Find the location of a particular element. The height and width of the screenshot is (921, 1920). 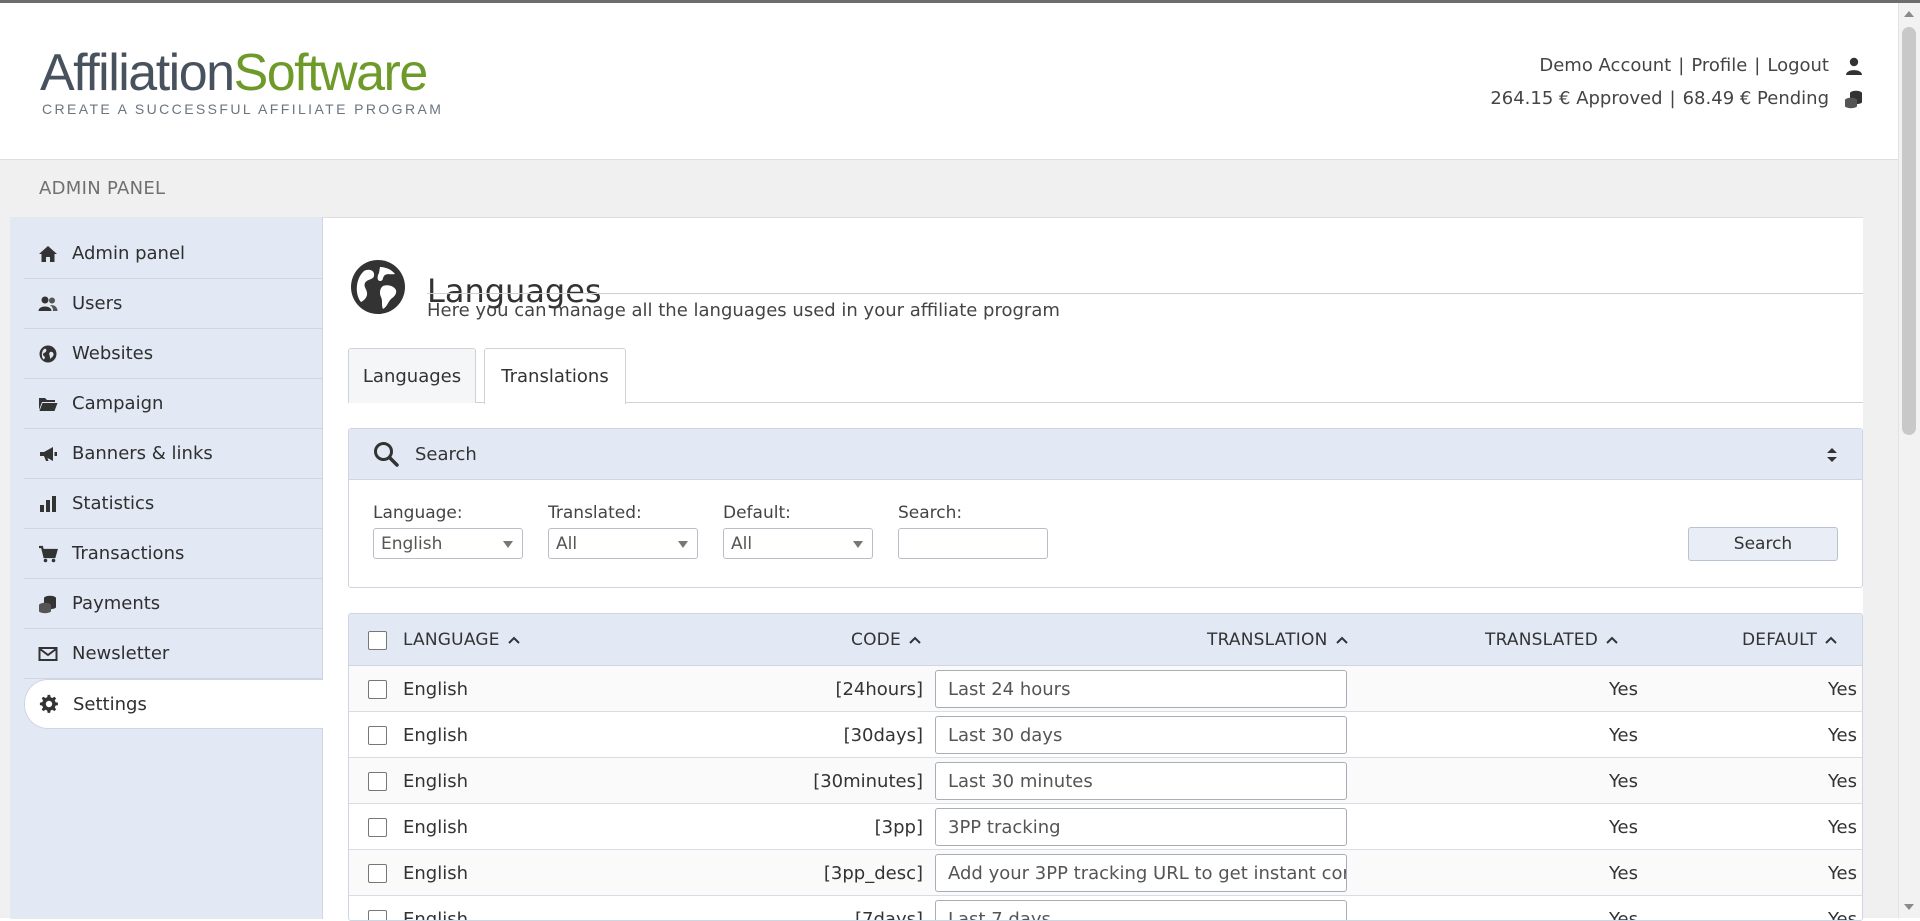

column-header-translation: TRANSLATION is located at coordinates (1277, 640).